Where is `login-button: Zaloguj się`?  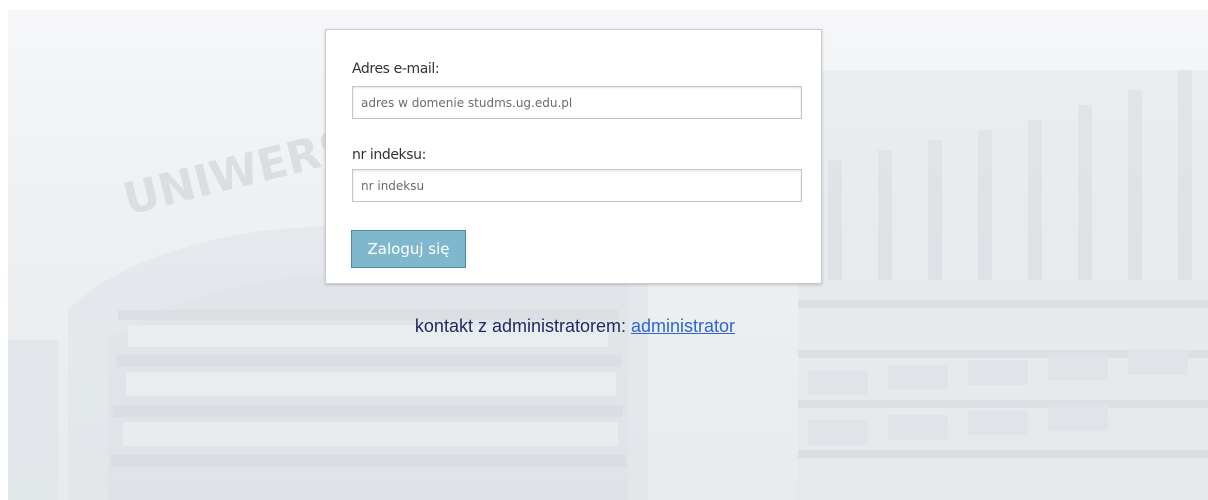
login-button: Zaloguj się is located at coordinates (408, 249).